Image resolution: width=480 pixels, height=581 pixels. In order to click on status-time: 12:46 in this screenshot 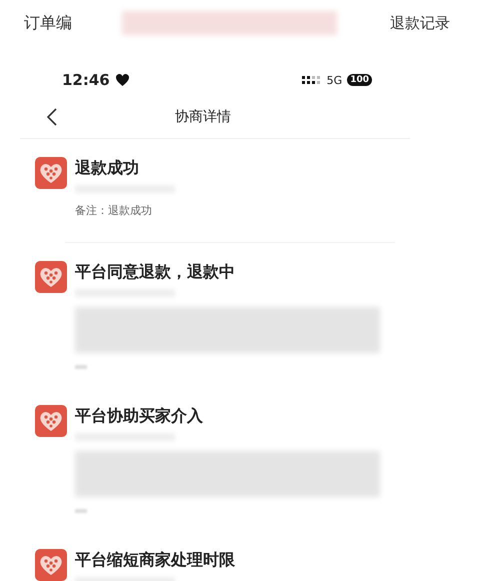, I will do `click(86, 80)`.